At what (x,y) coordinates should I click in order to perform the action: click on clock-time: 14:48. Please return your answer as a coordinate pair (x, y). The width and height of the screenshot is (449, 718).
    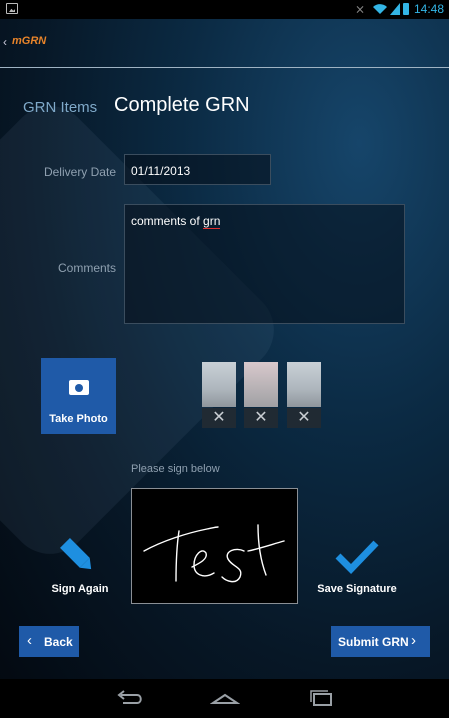
    Looking at the image, I should click on (429, 9).